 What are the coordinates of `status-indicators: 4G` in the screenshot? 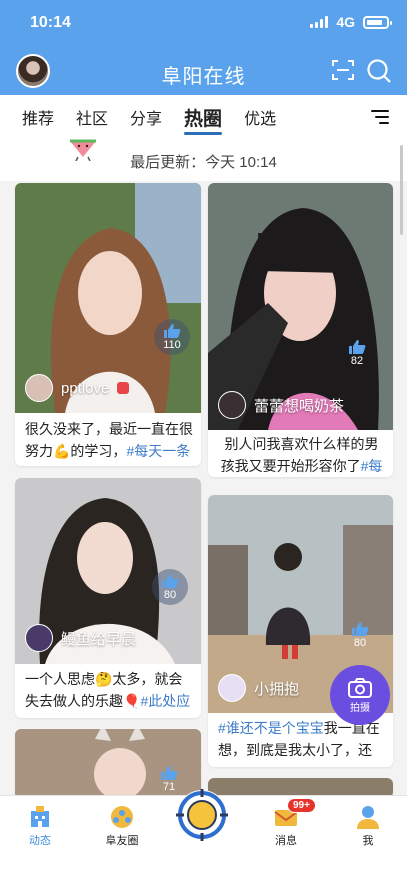 It's located at (351, 22).